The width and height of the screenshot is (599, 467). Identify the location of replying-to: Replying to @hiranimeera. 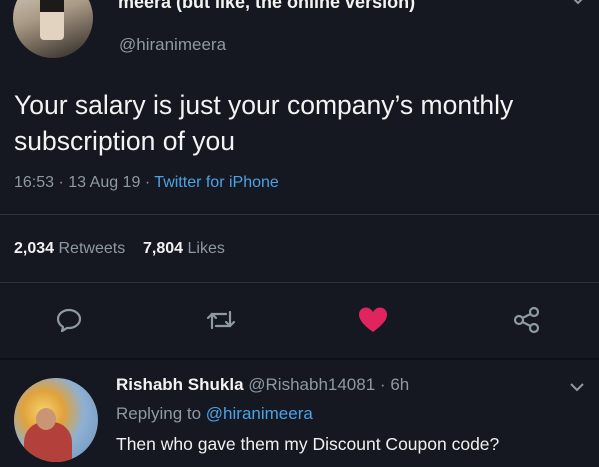
(214, 414).